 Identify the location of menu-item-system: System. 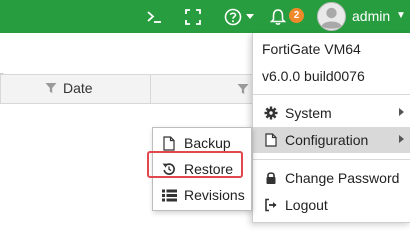
(331, 113).